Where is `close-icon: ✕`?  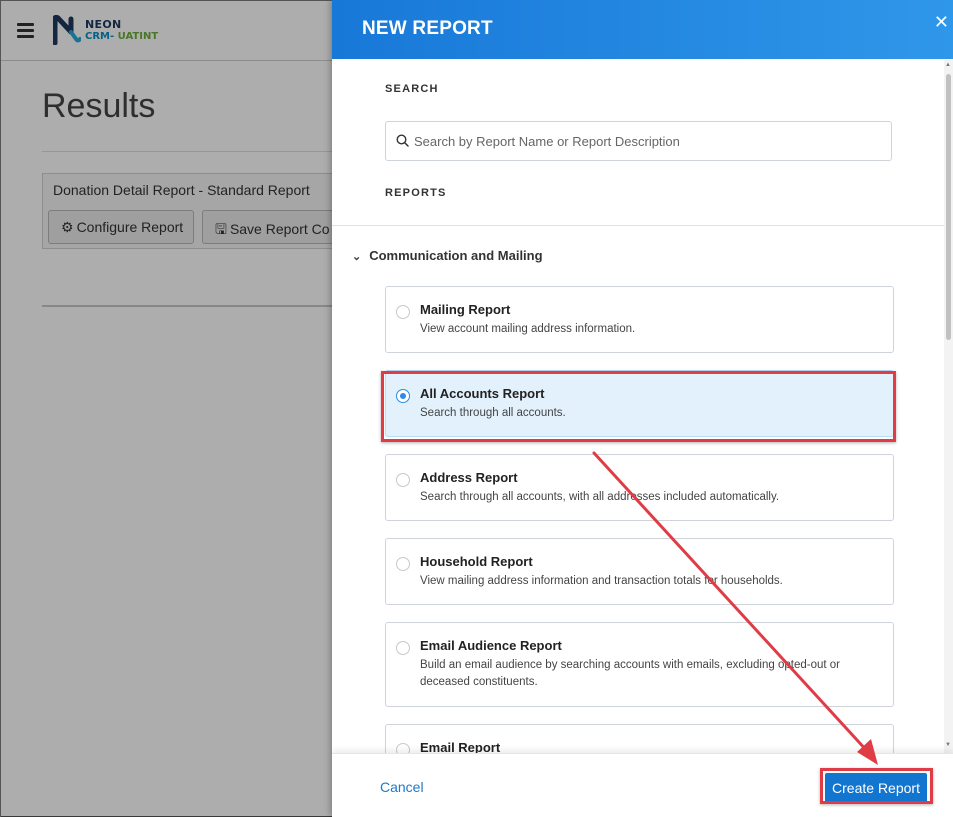 close-icon: ✕ is located at coordinates (941, 22).